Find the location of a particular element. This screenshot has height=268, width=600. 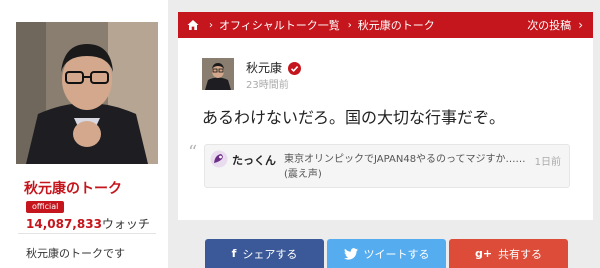

verified-icon is located at coordinates (294, 67).